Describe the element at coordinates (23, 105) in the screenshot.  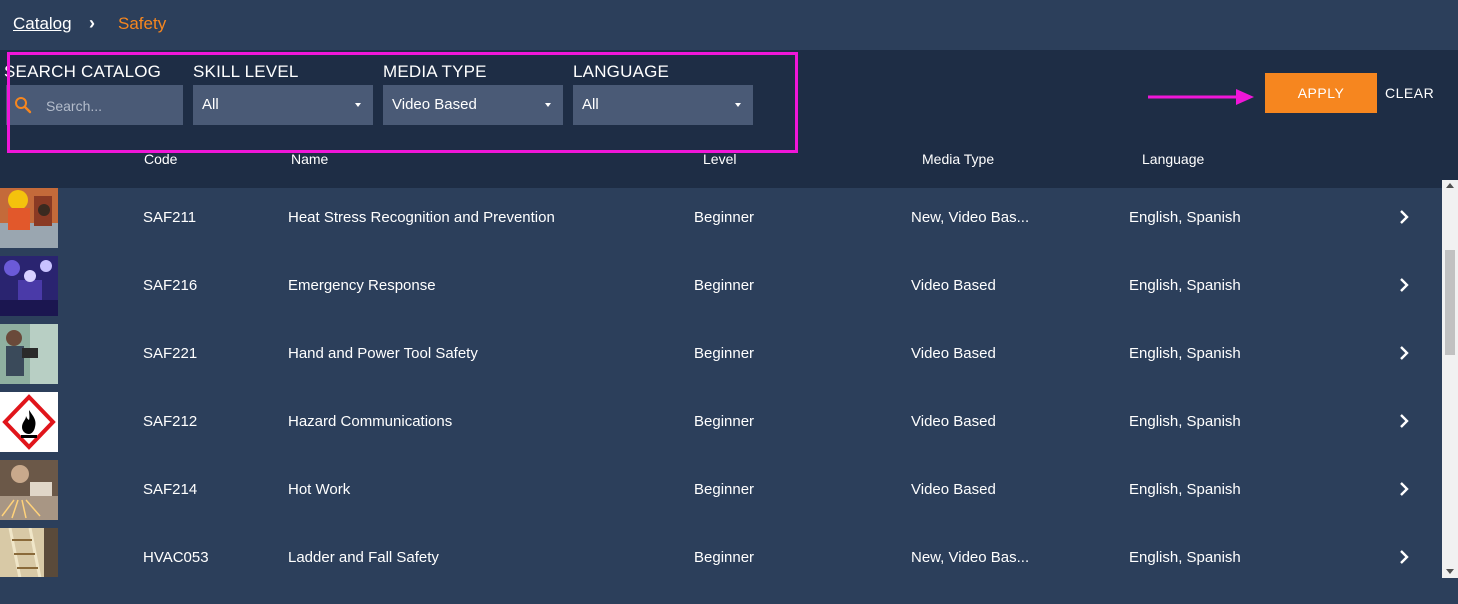
I see `search-icon` at that location.